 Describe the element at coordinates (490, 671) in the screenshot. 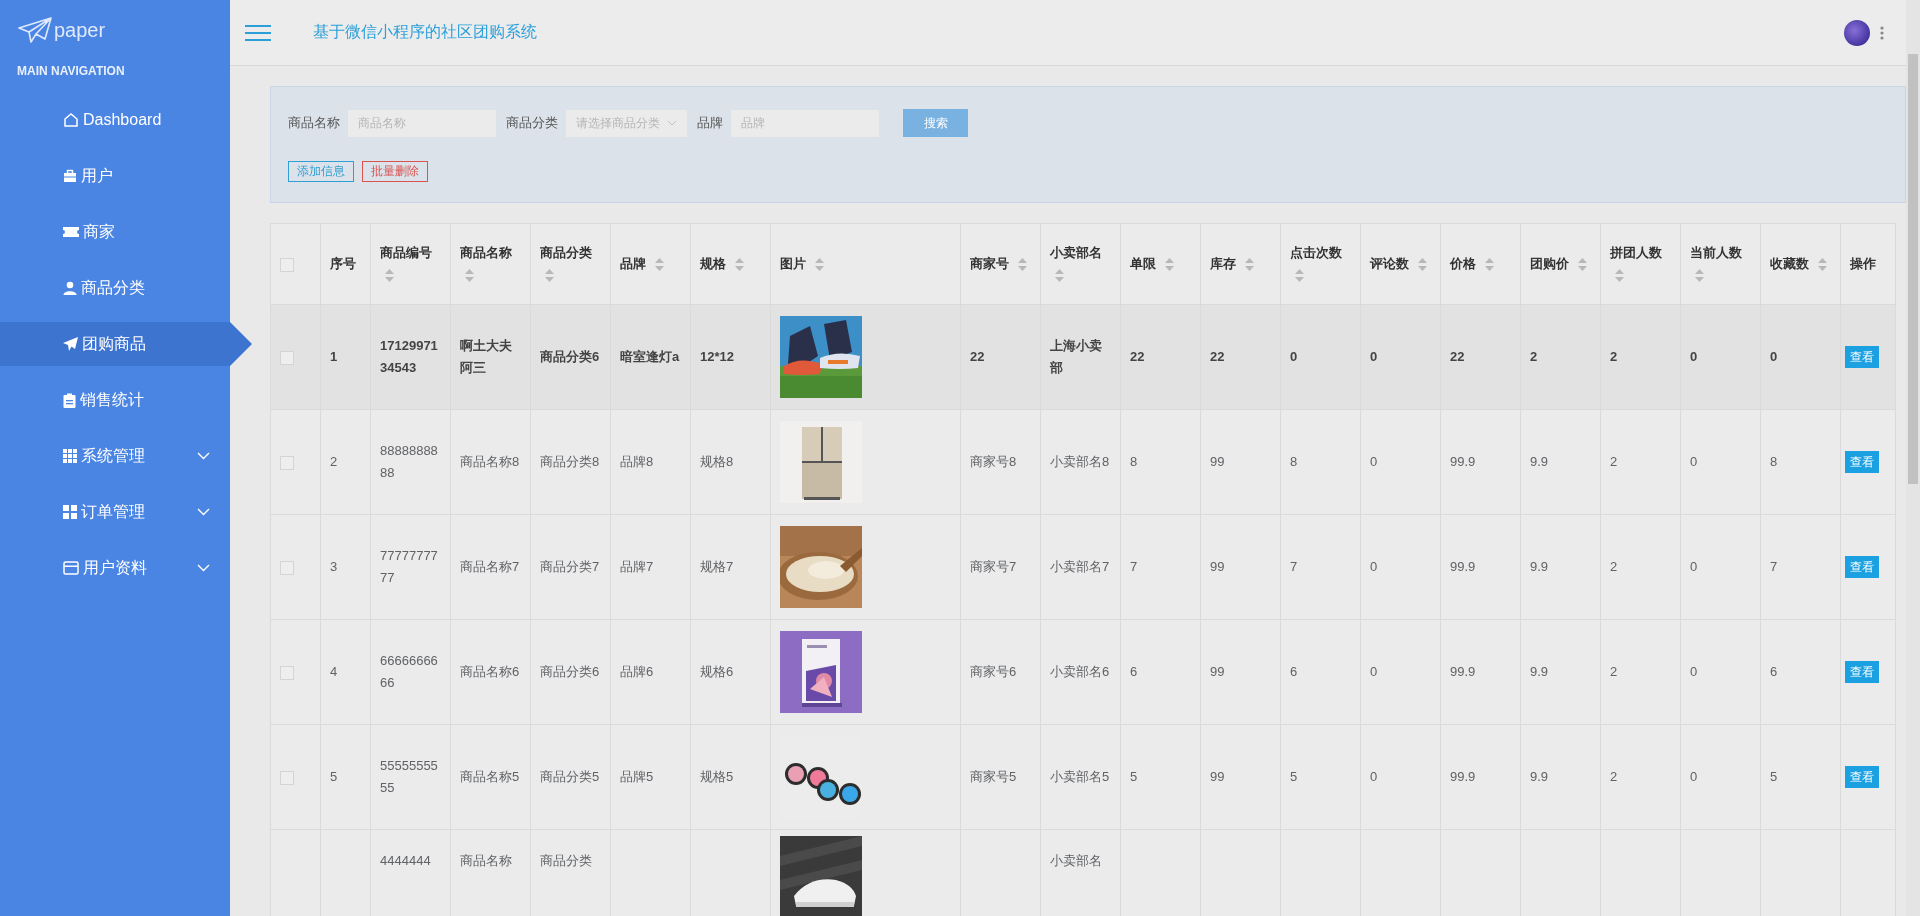

I see `table-cell: 商品名称6` at that location.